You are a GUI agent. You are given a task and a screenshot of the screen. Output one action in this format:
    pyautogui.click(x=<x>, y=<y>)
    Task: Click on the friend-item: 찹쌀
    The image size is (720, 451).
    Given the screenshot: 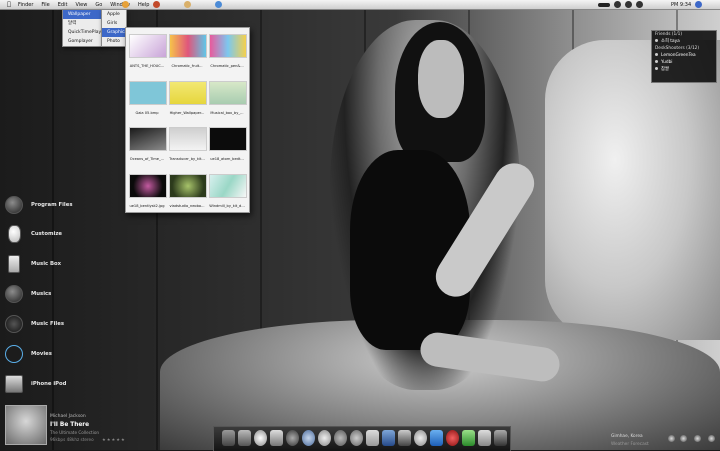 What is the action you would take?
    pyautogui.click(x=684, y=69)
    